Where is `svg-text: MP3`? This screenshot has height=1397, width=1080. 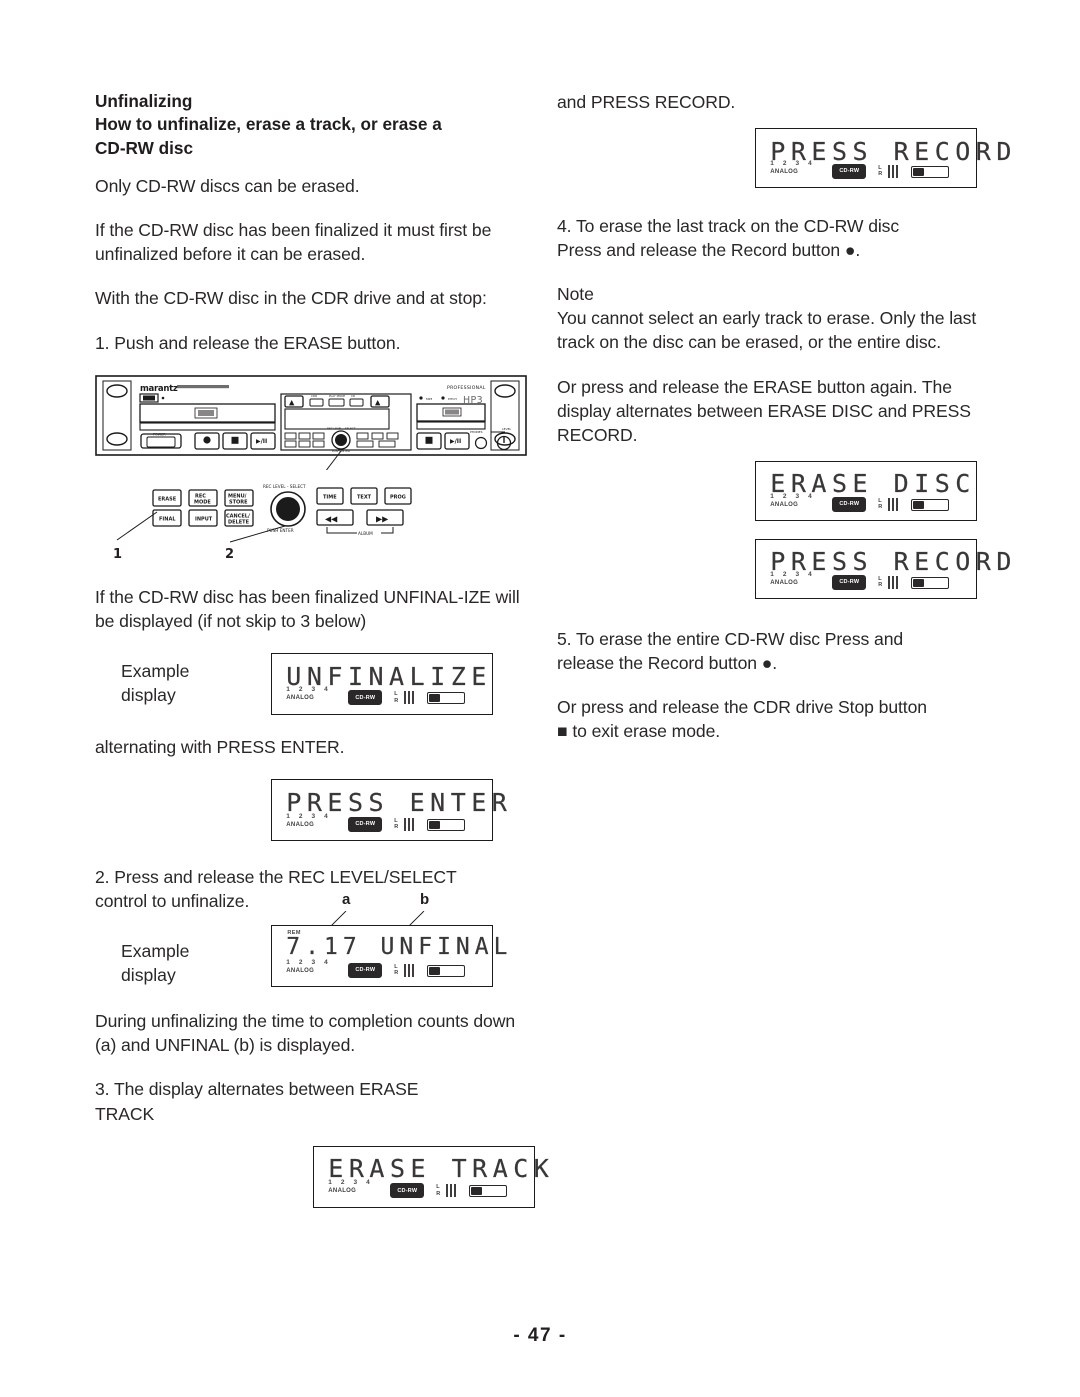
svg-text: MP3 is located at coordinates (429, 399).